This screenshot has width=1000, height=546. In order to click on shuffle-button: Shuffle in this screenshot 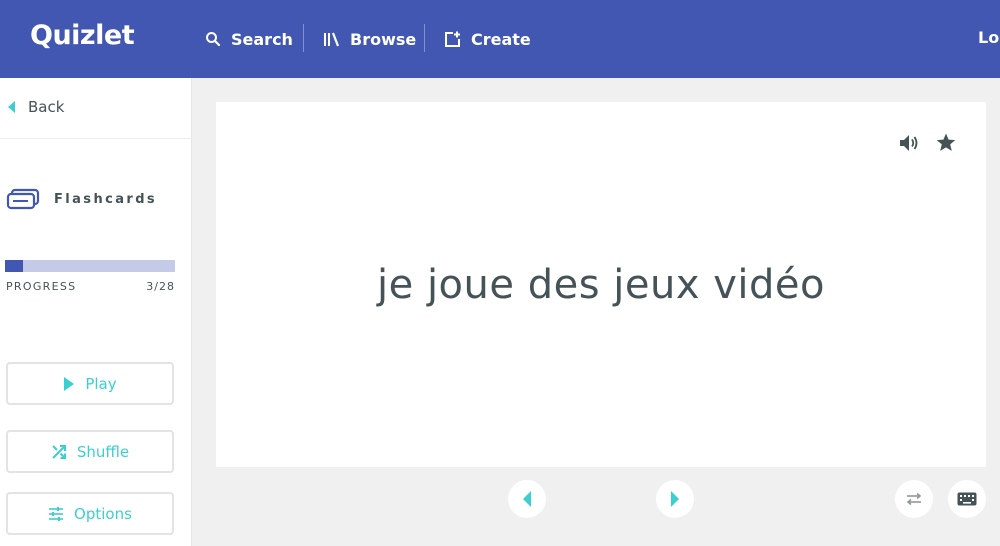, I will do `click(90, 451)`.